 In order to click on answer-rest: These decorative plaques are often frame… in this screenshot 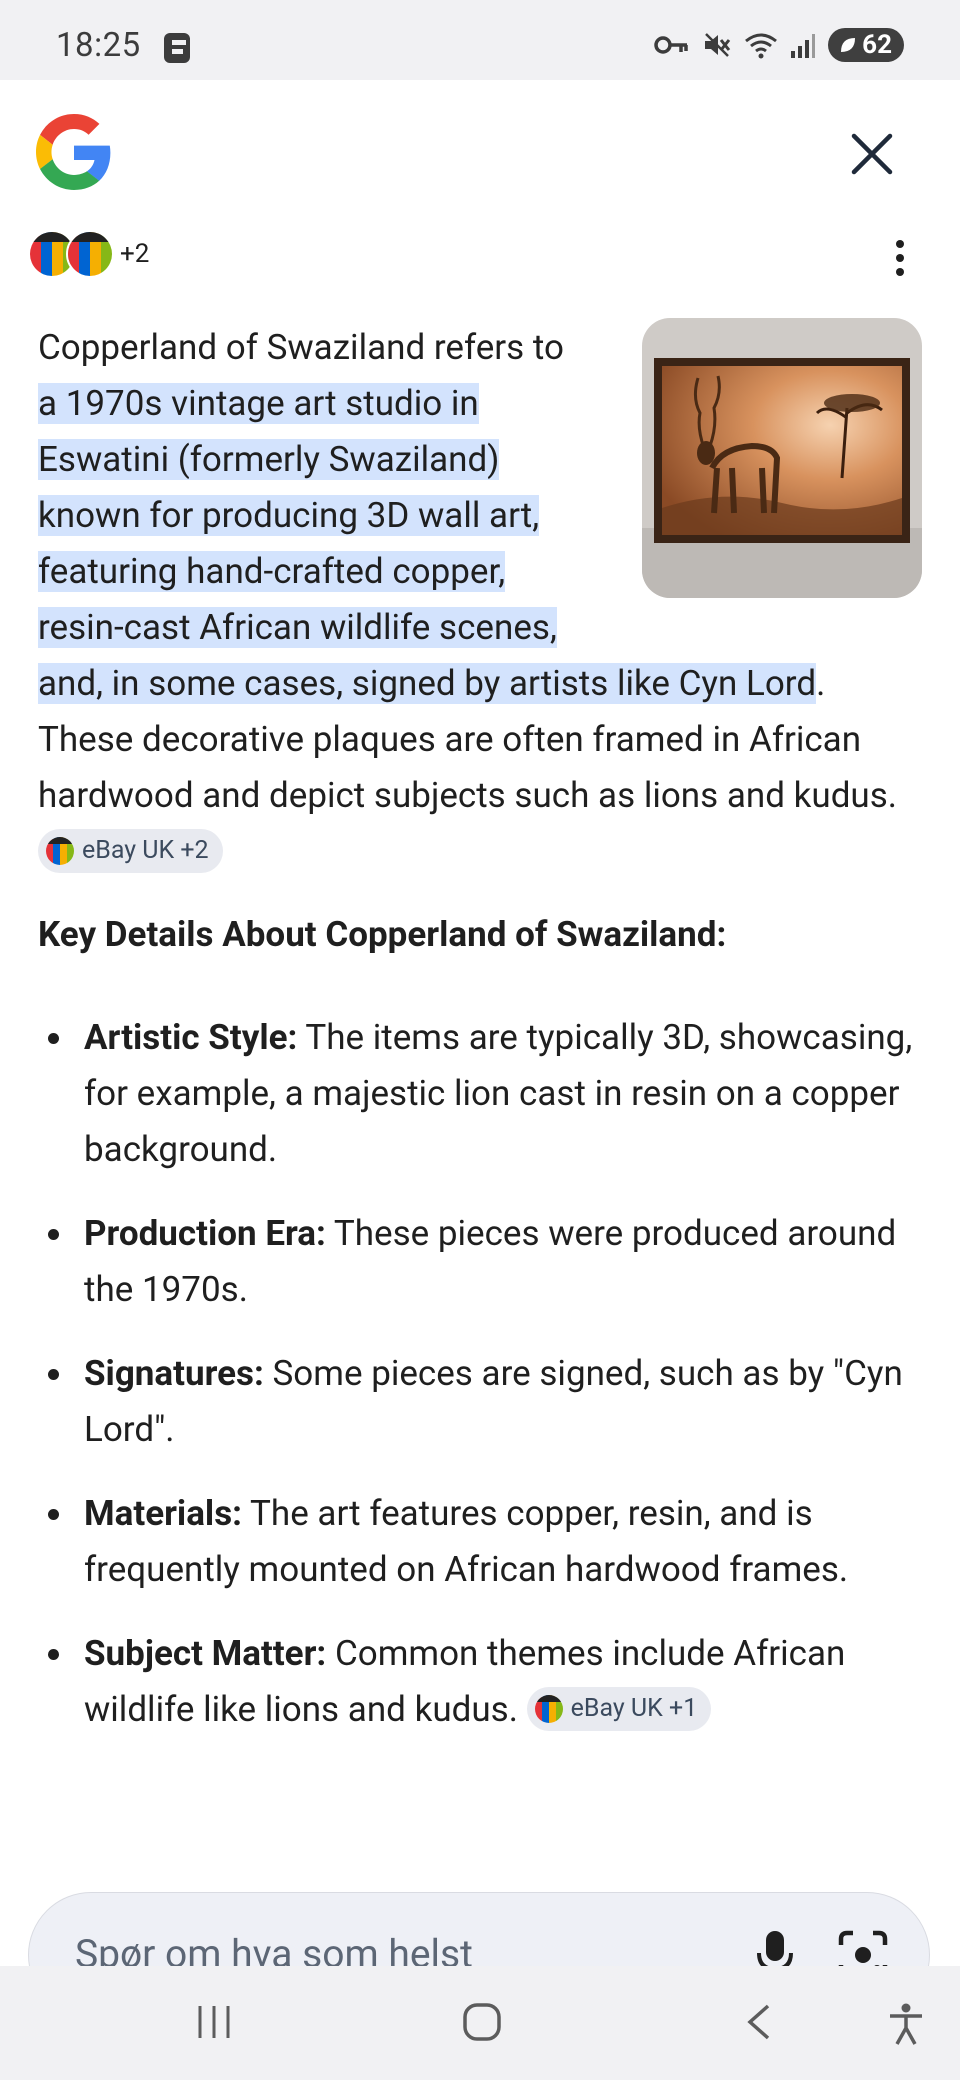, I will do `click(468, 767)`.